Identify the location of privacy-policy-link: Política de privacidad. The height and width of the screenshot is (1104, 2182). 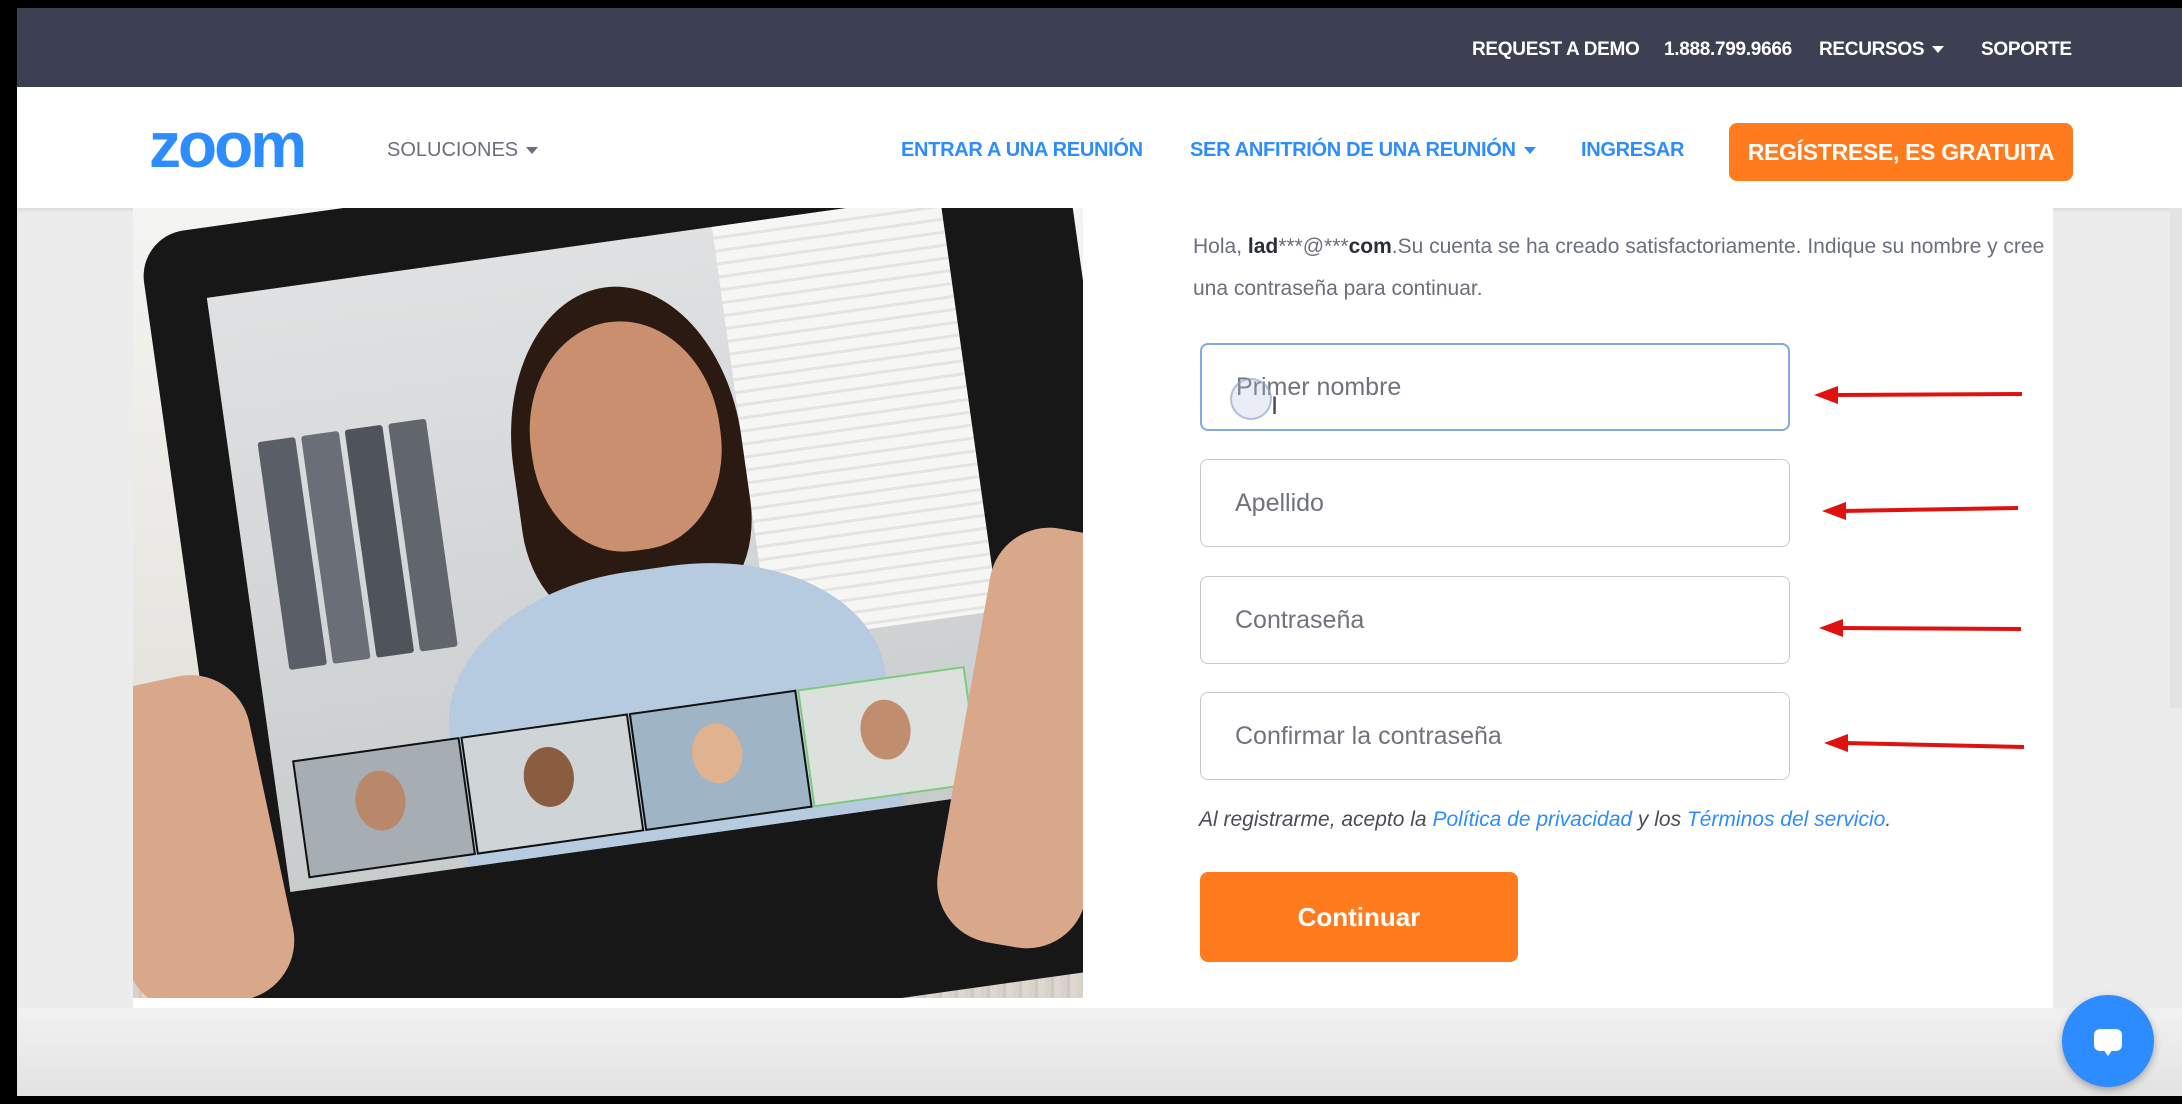
(1532, 819).